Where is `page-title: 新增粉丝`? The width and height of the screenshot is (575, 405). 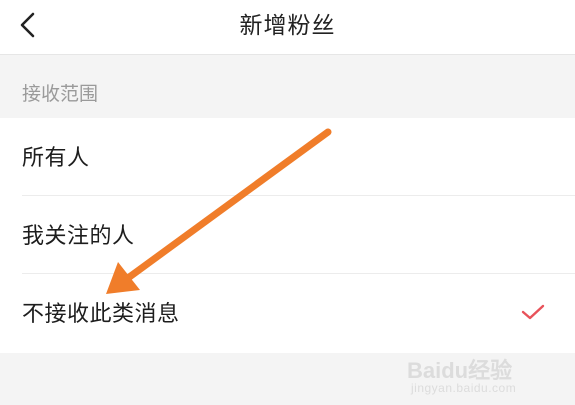 page-title: 新增粉丝 is located at coordinates (287, 26).